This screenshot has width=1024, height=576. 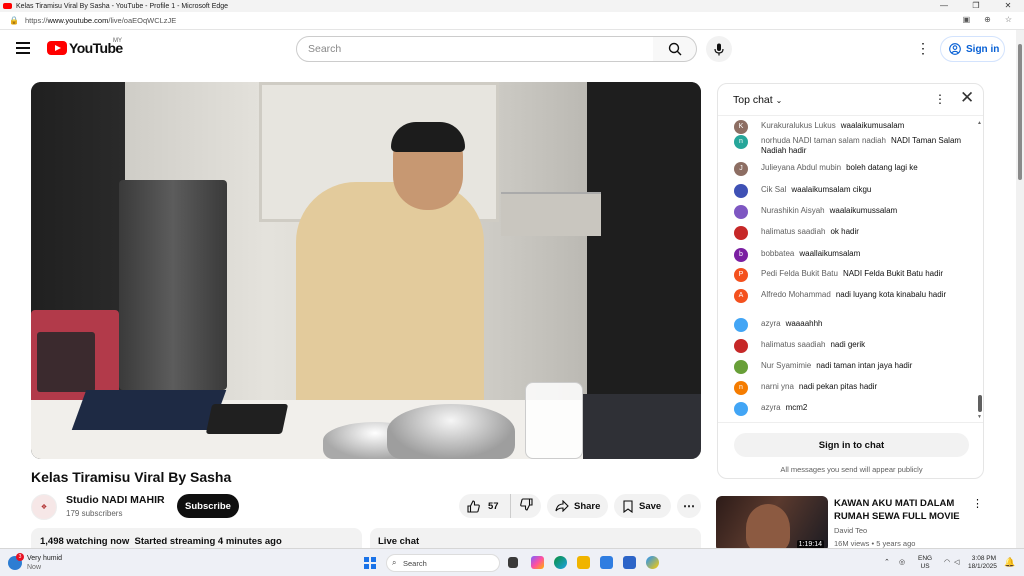 What do you see at coordinates (777, 386) in the screenshot?
I see `chat-author: narni yna` at bounding box center [777, 386].